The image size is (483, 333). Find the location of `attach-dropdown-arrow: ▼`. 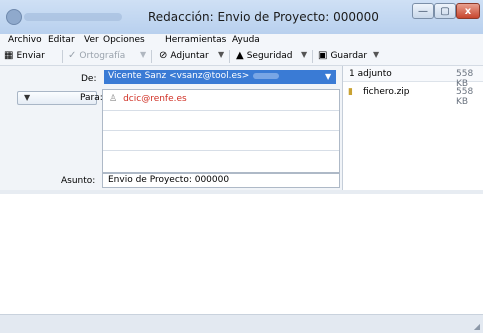

attach-dropdown-arrow: ▼ is located at coordinates (221, 54).